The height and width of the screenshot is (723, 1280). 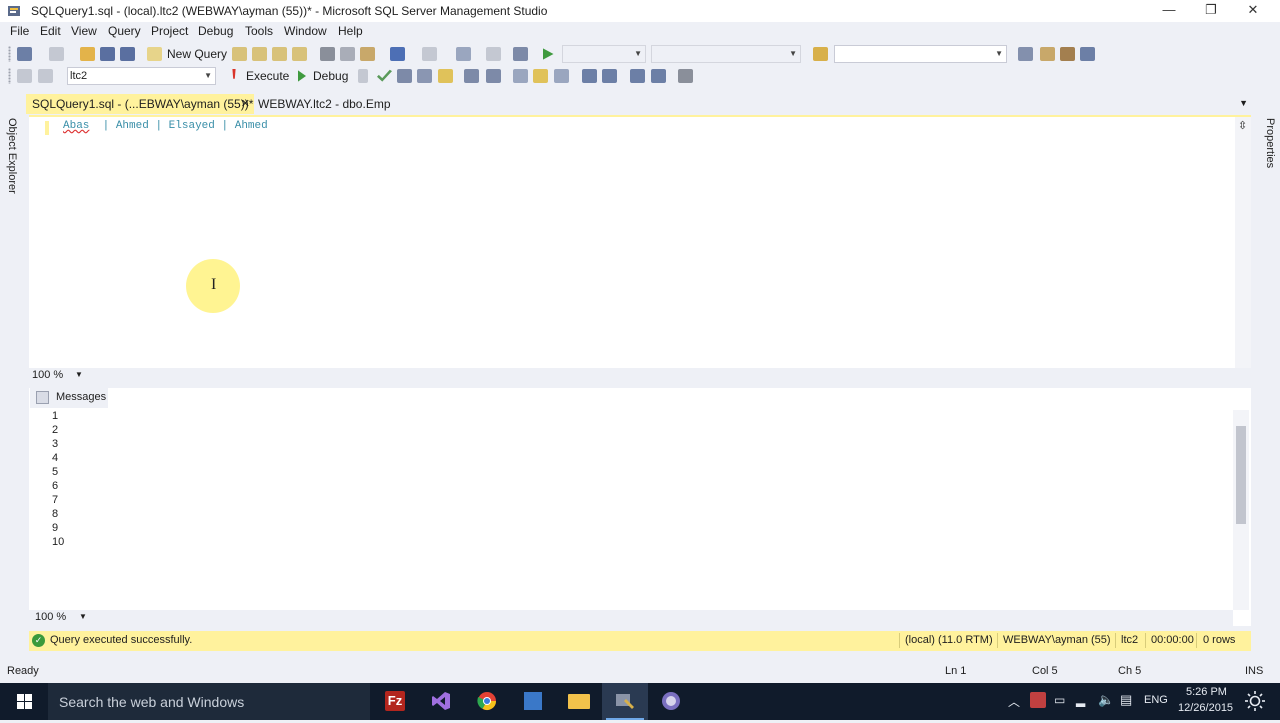 What do you see at coordinates (533, 701) in the screenshot?
I see `calculator-app` at bounding box center [533, 701].